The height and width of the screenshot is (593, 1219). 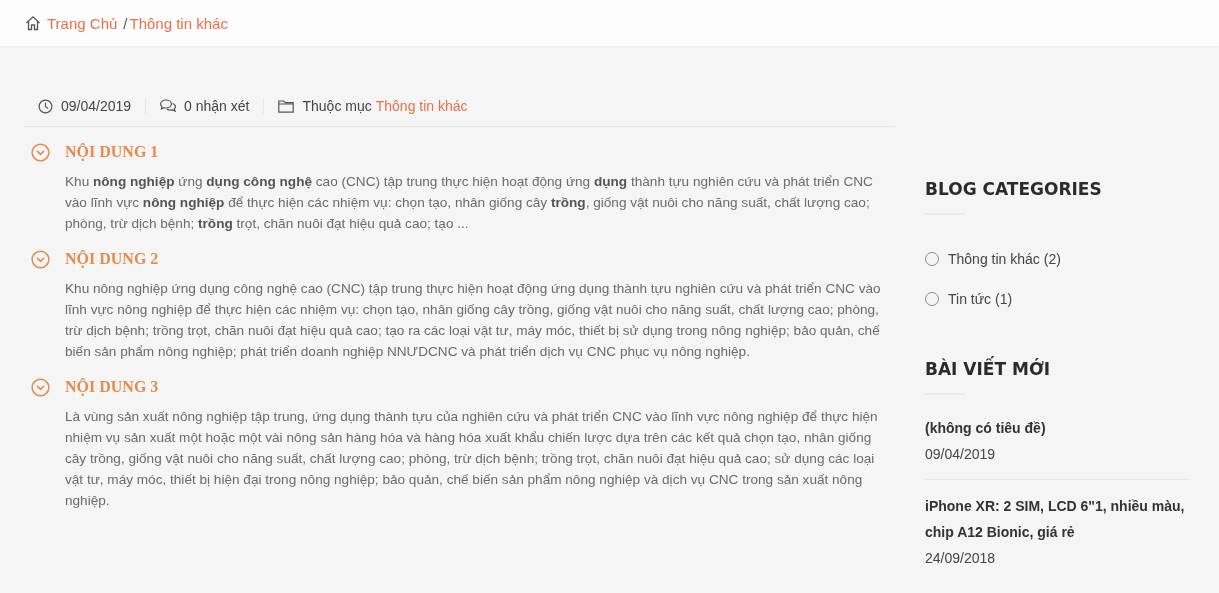 I want to click on home-icon, so click(x=33, y=23).